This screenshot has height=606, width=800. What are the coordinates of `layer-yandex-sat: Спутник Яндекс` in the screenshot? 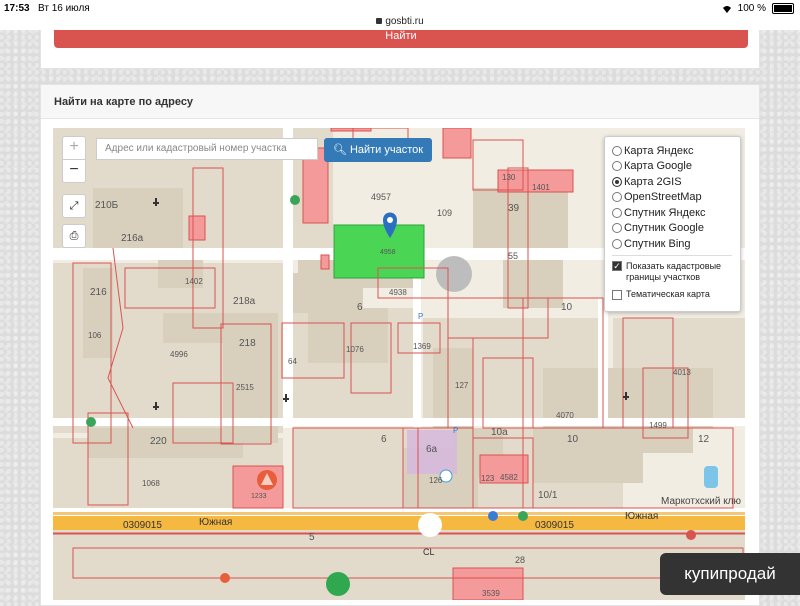 It's located at (659, 212).